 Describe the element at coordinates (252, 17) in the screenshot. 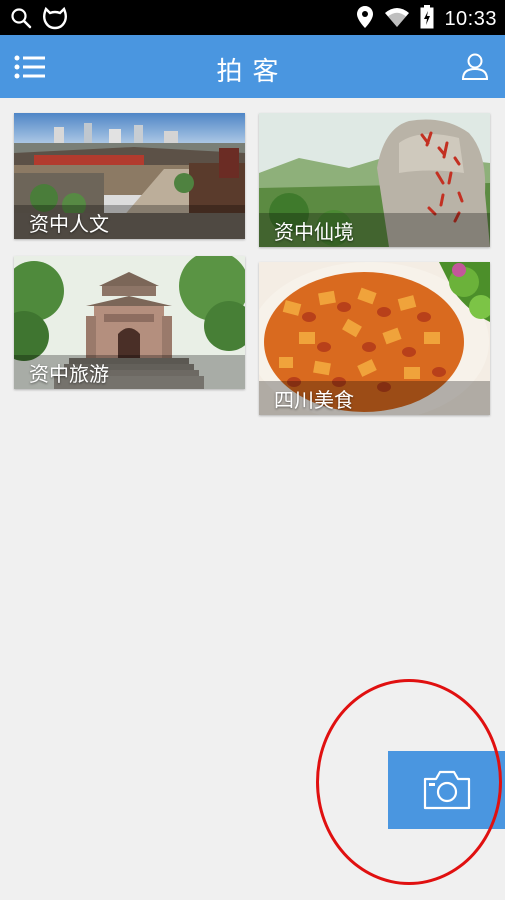

I see `status-bar: 10:33` at that location.